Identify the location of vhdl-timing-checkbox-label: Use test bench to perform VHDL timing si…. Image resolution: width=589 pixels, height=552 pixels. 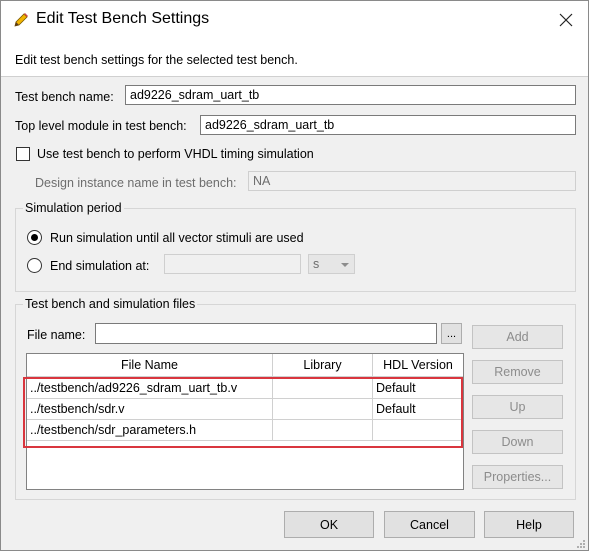
(175, 154).